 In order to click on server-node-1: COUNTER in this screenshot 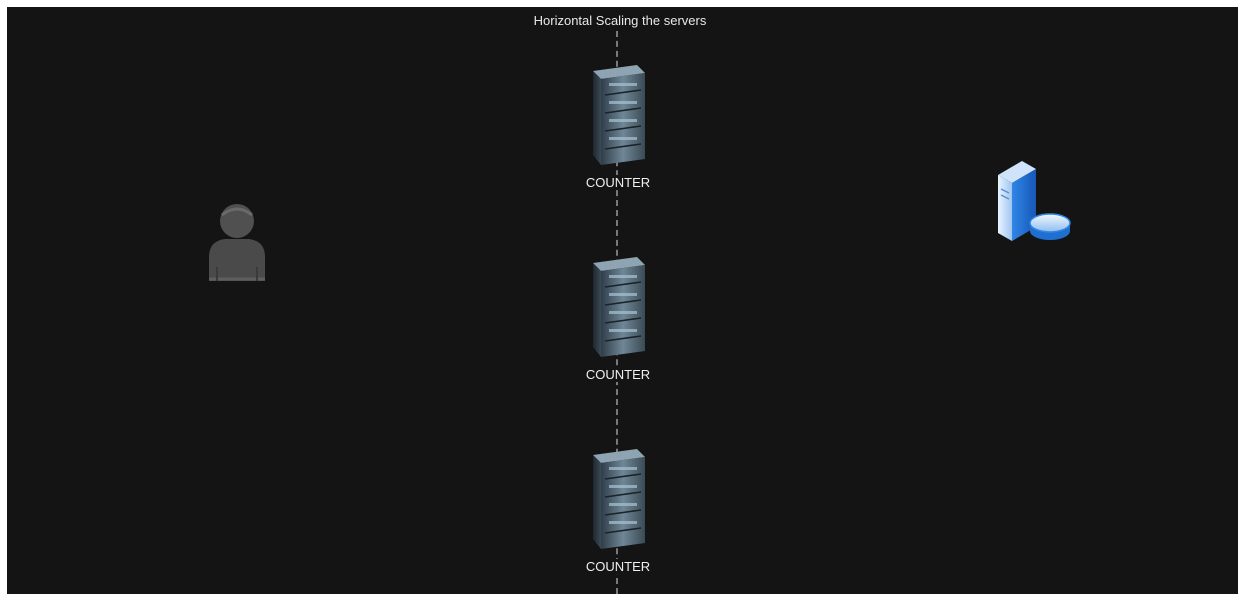, I will do `click(618, 127)`.